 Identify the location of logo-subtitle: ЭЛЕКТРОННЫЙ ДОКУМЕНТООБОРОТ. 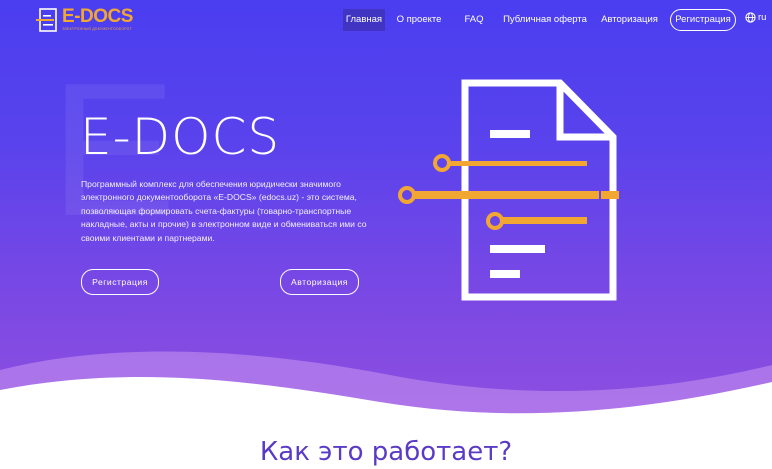
(97, 29).